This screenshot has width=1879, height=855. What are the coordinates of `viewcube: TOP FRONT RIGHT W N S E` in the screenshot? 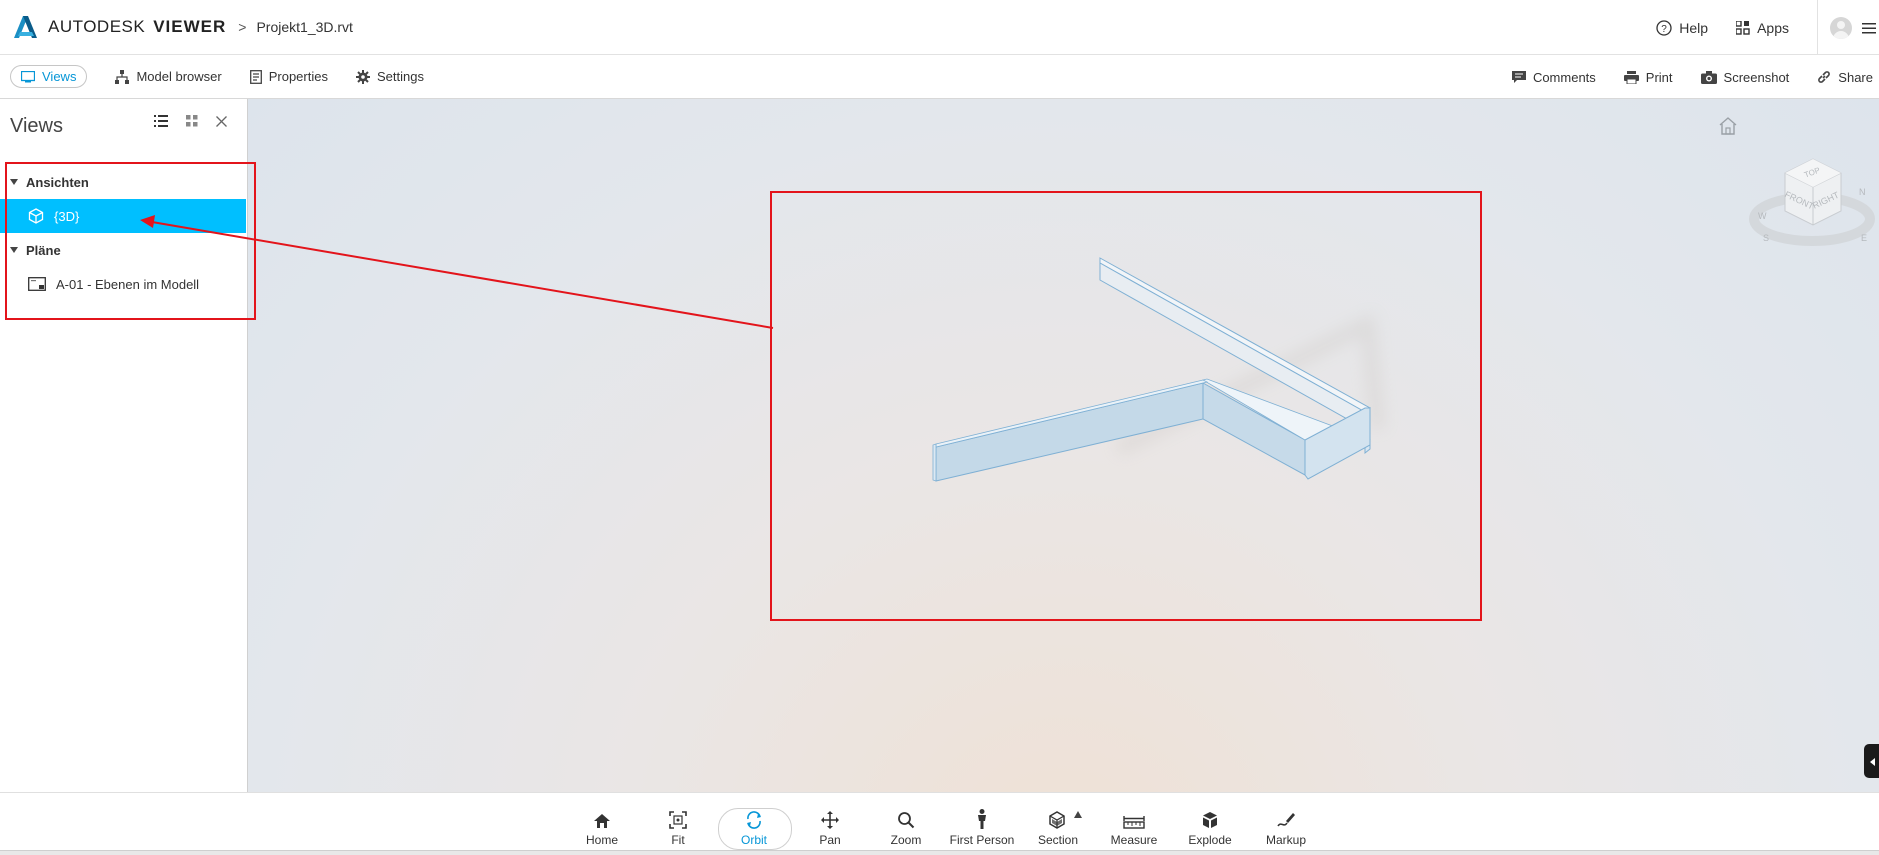 It's located at (1814, 193).